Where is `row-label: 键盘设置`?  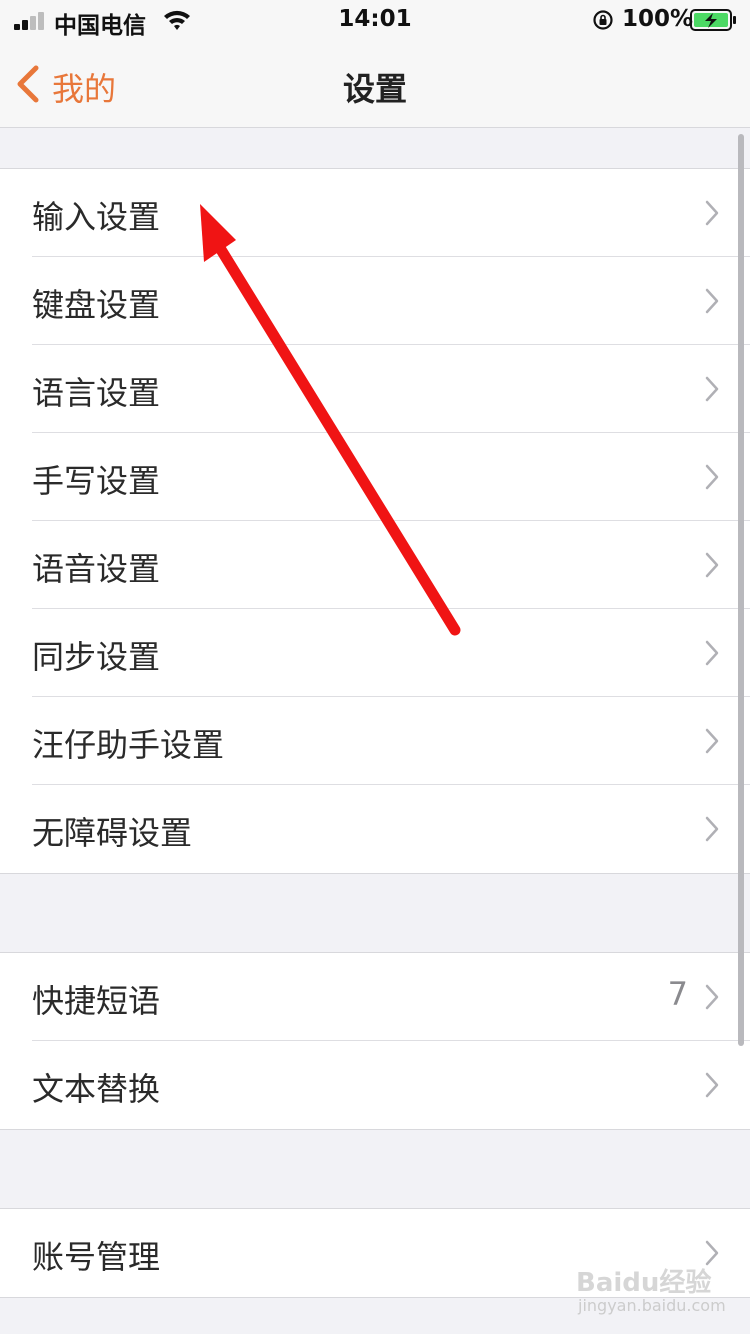 row-label: 键盘设置 is located at coordinates (96, 305).